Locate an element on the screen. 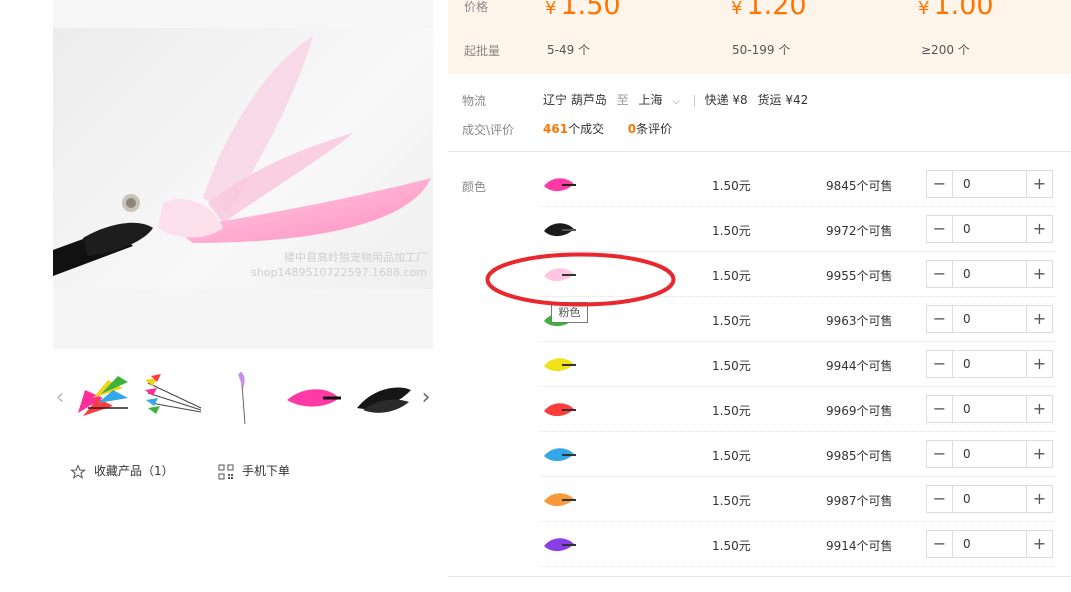  image-bottom-band is located at coordinates (243, 319).